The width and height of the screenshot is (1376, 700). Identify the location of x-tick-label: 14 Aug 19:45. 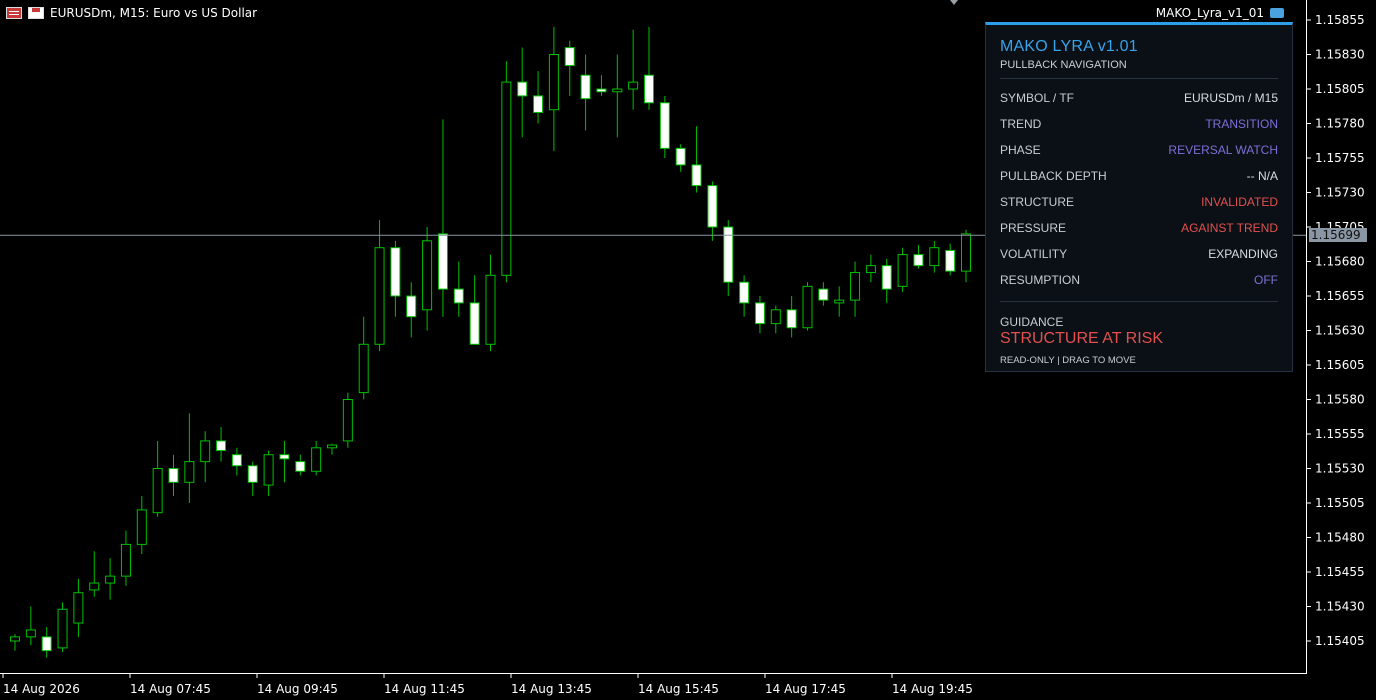
(932, 689).